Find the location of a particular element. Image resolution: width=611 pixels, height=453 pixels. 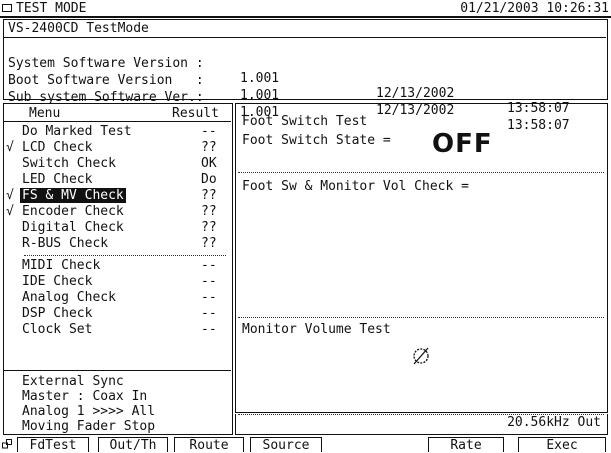

info-date: 12/13/2002 is located at coordinates (415, 93).